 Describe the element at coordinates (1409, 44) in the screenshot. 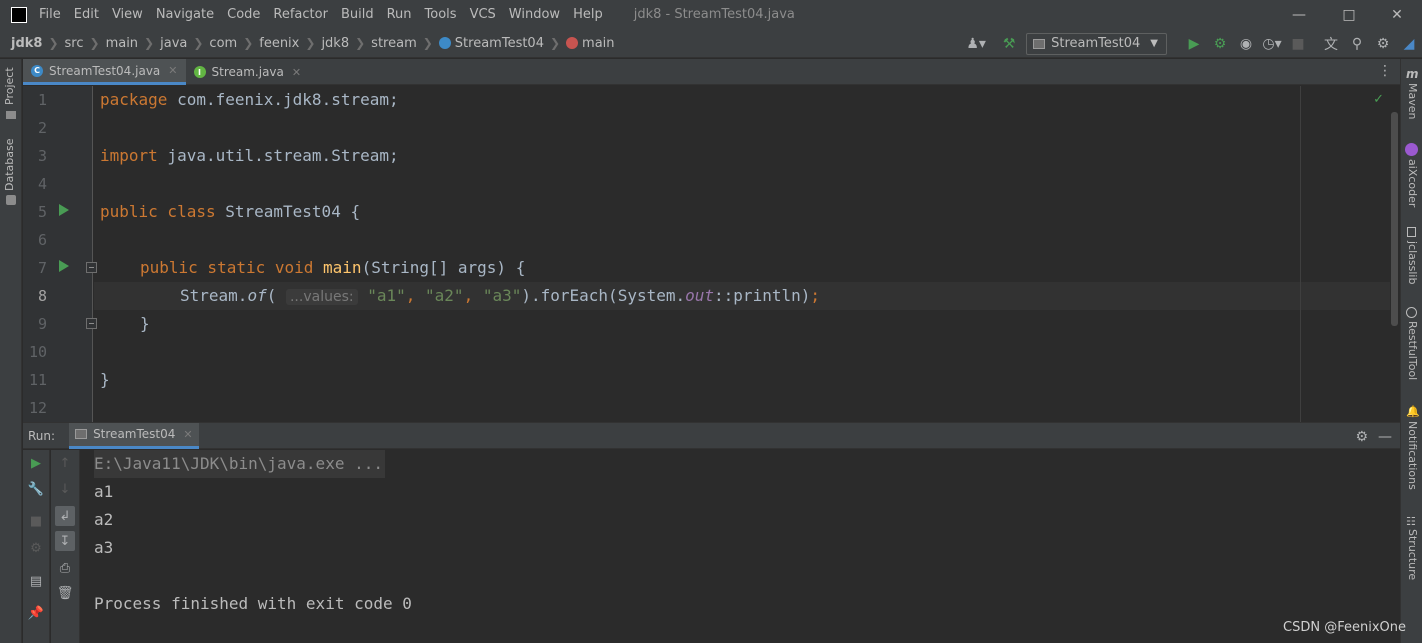

I see `jetbrains-toolbox-icon: ◢` at that location.